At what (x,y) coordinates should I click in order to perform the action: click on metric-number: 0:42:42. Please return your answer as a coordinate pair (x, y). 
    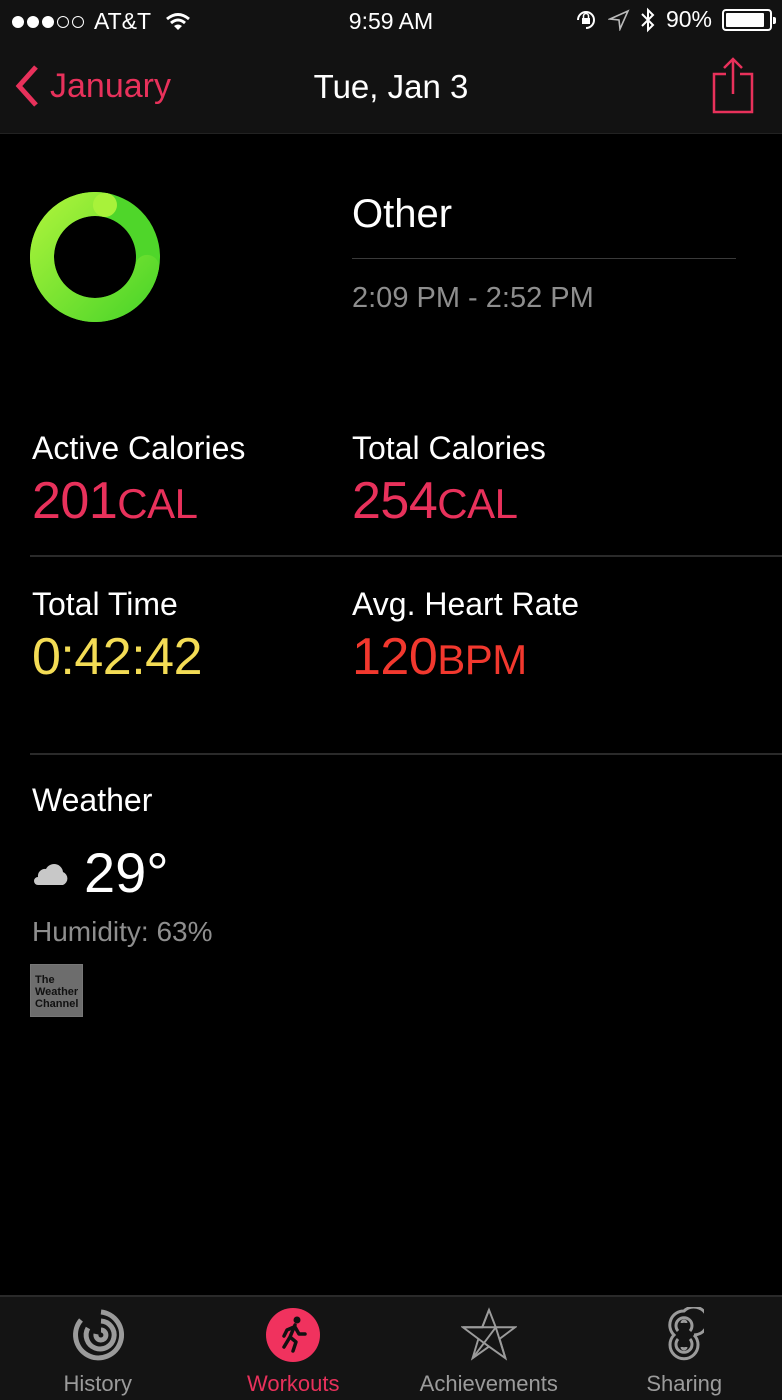
    Looking at the image, I should click on (117, 657).